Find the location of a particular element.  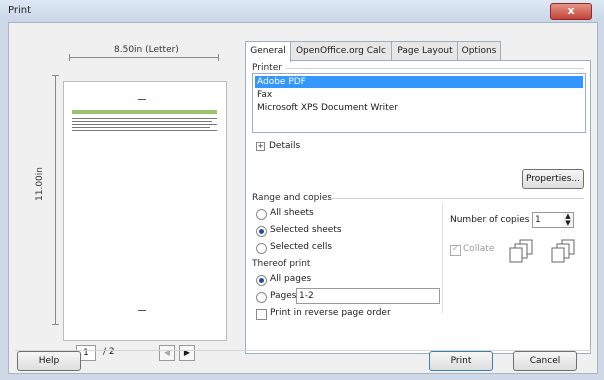

all-pages-label: All pages is located at coordinates (290, 279).